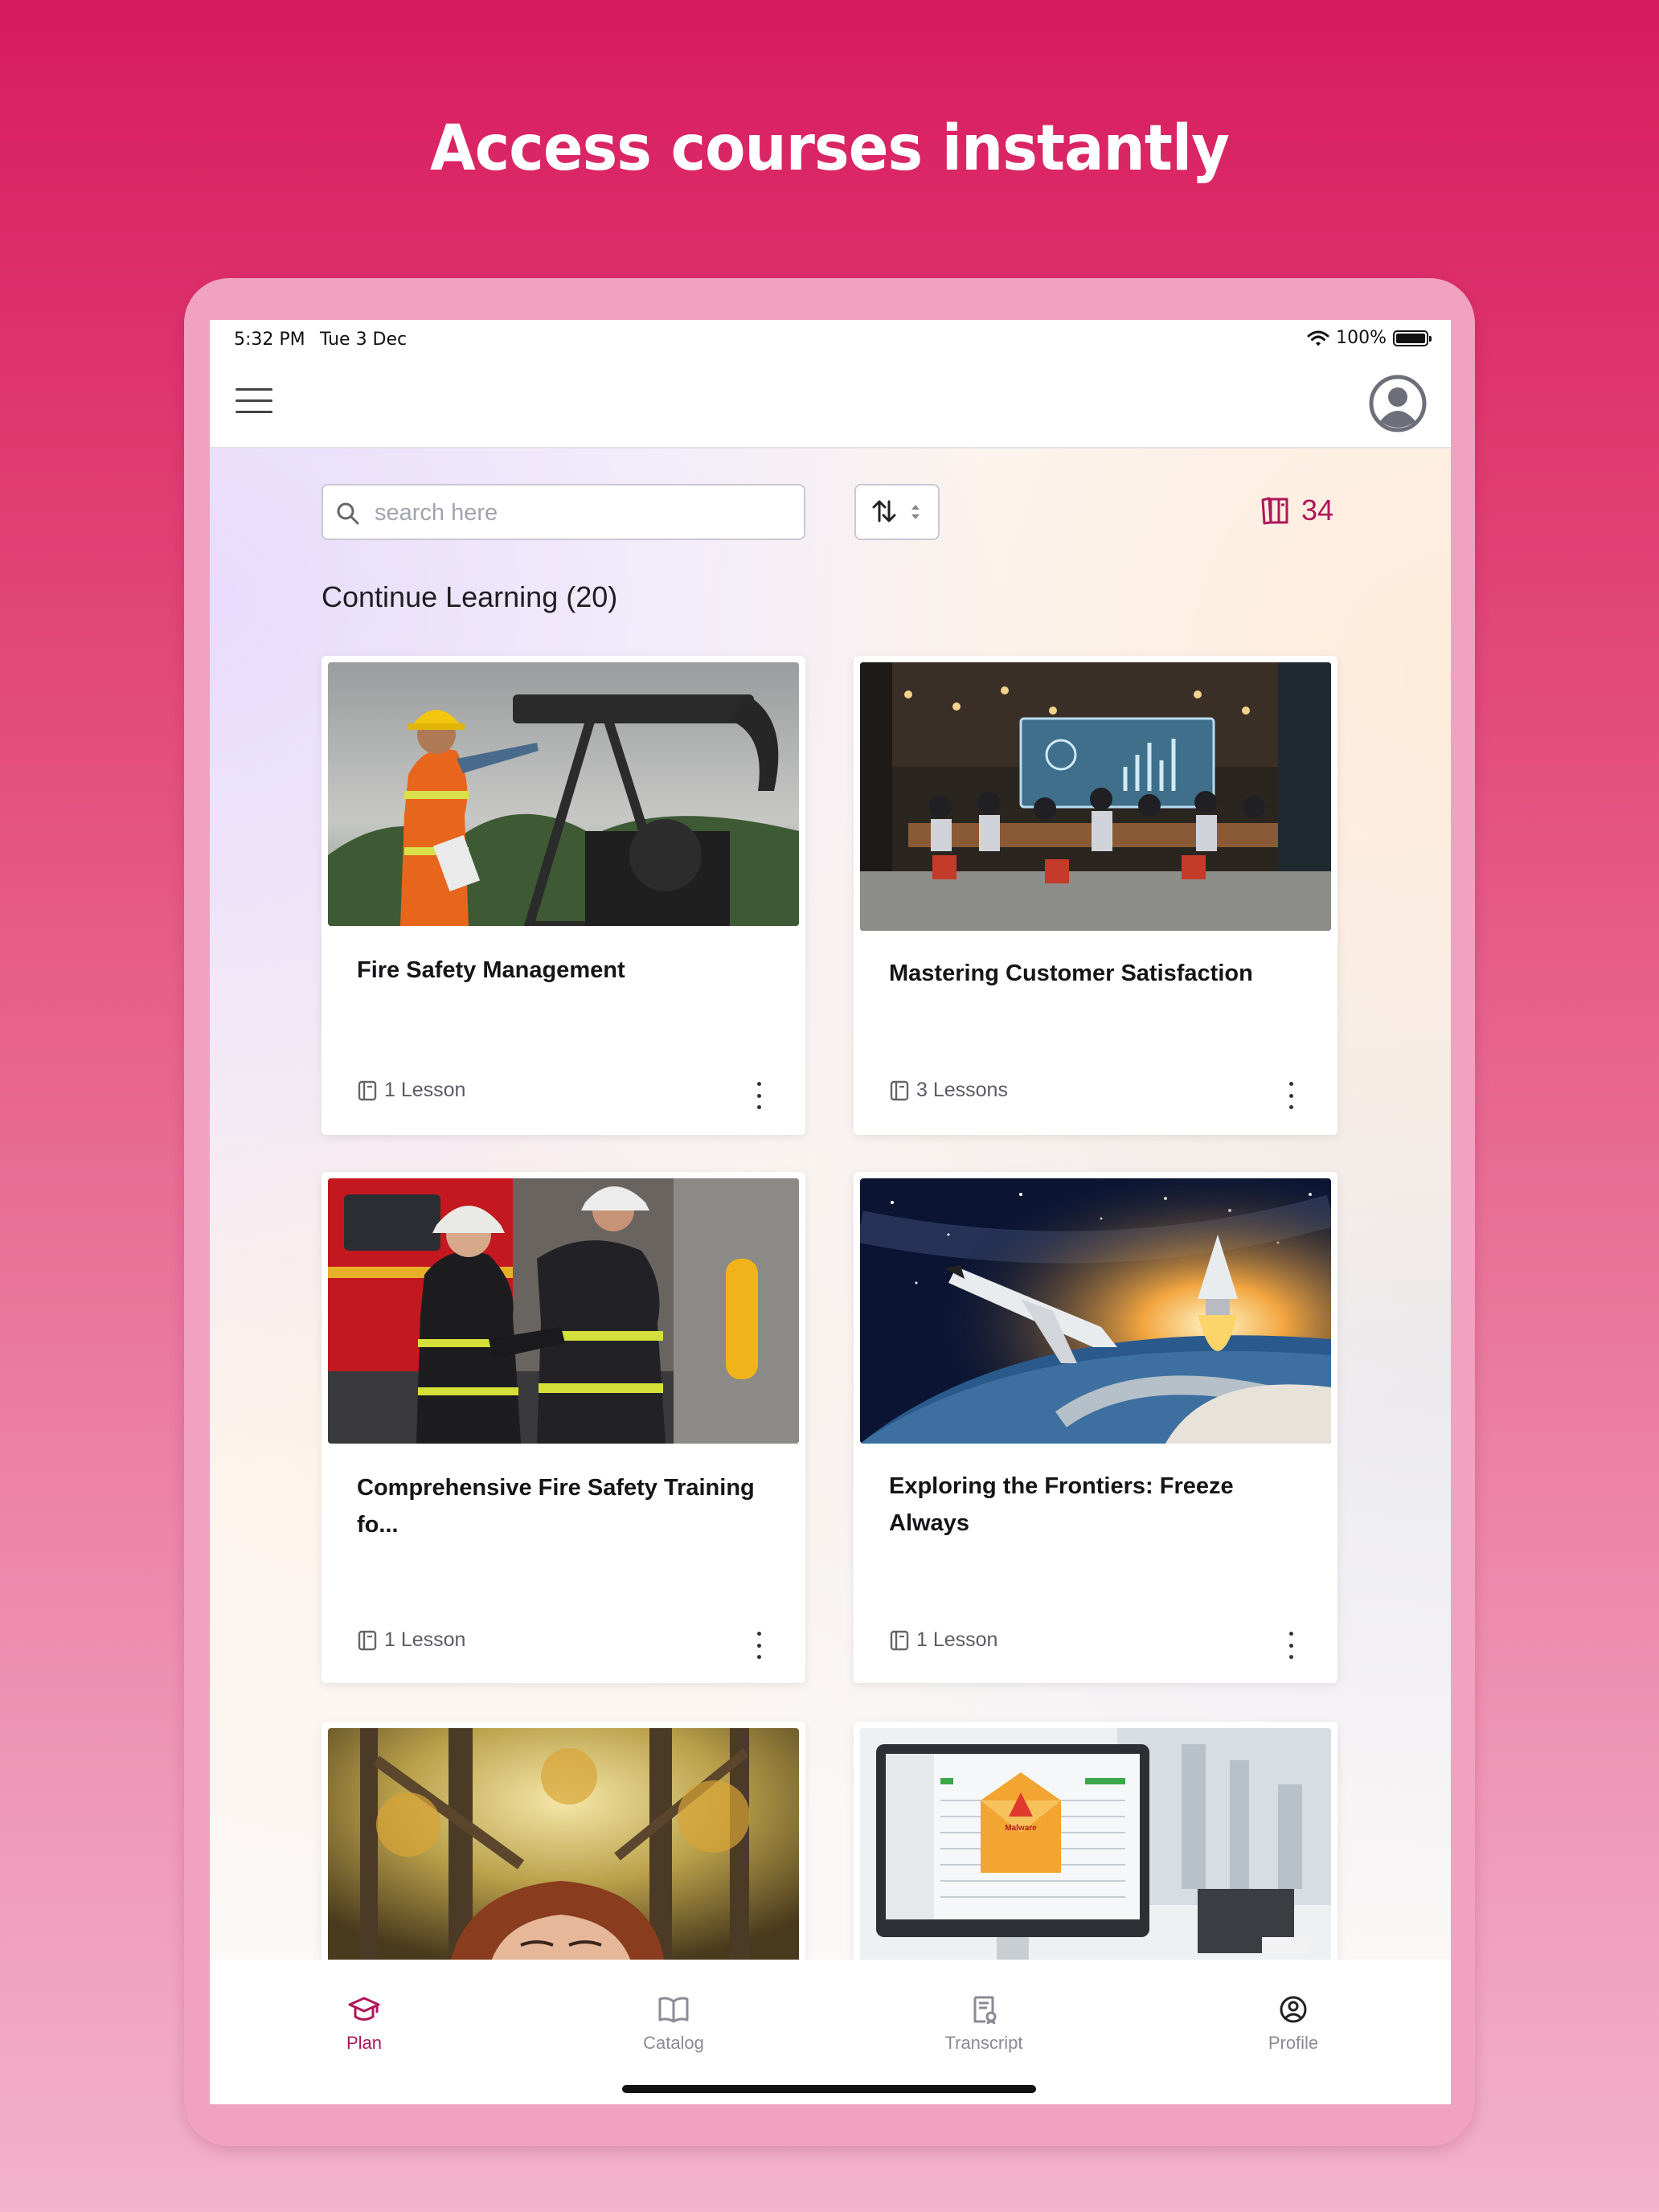  Describe the element at coordinates (1021, 1829) in the screenshot. I see `malware-label: Malware` at that location.